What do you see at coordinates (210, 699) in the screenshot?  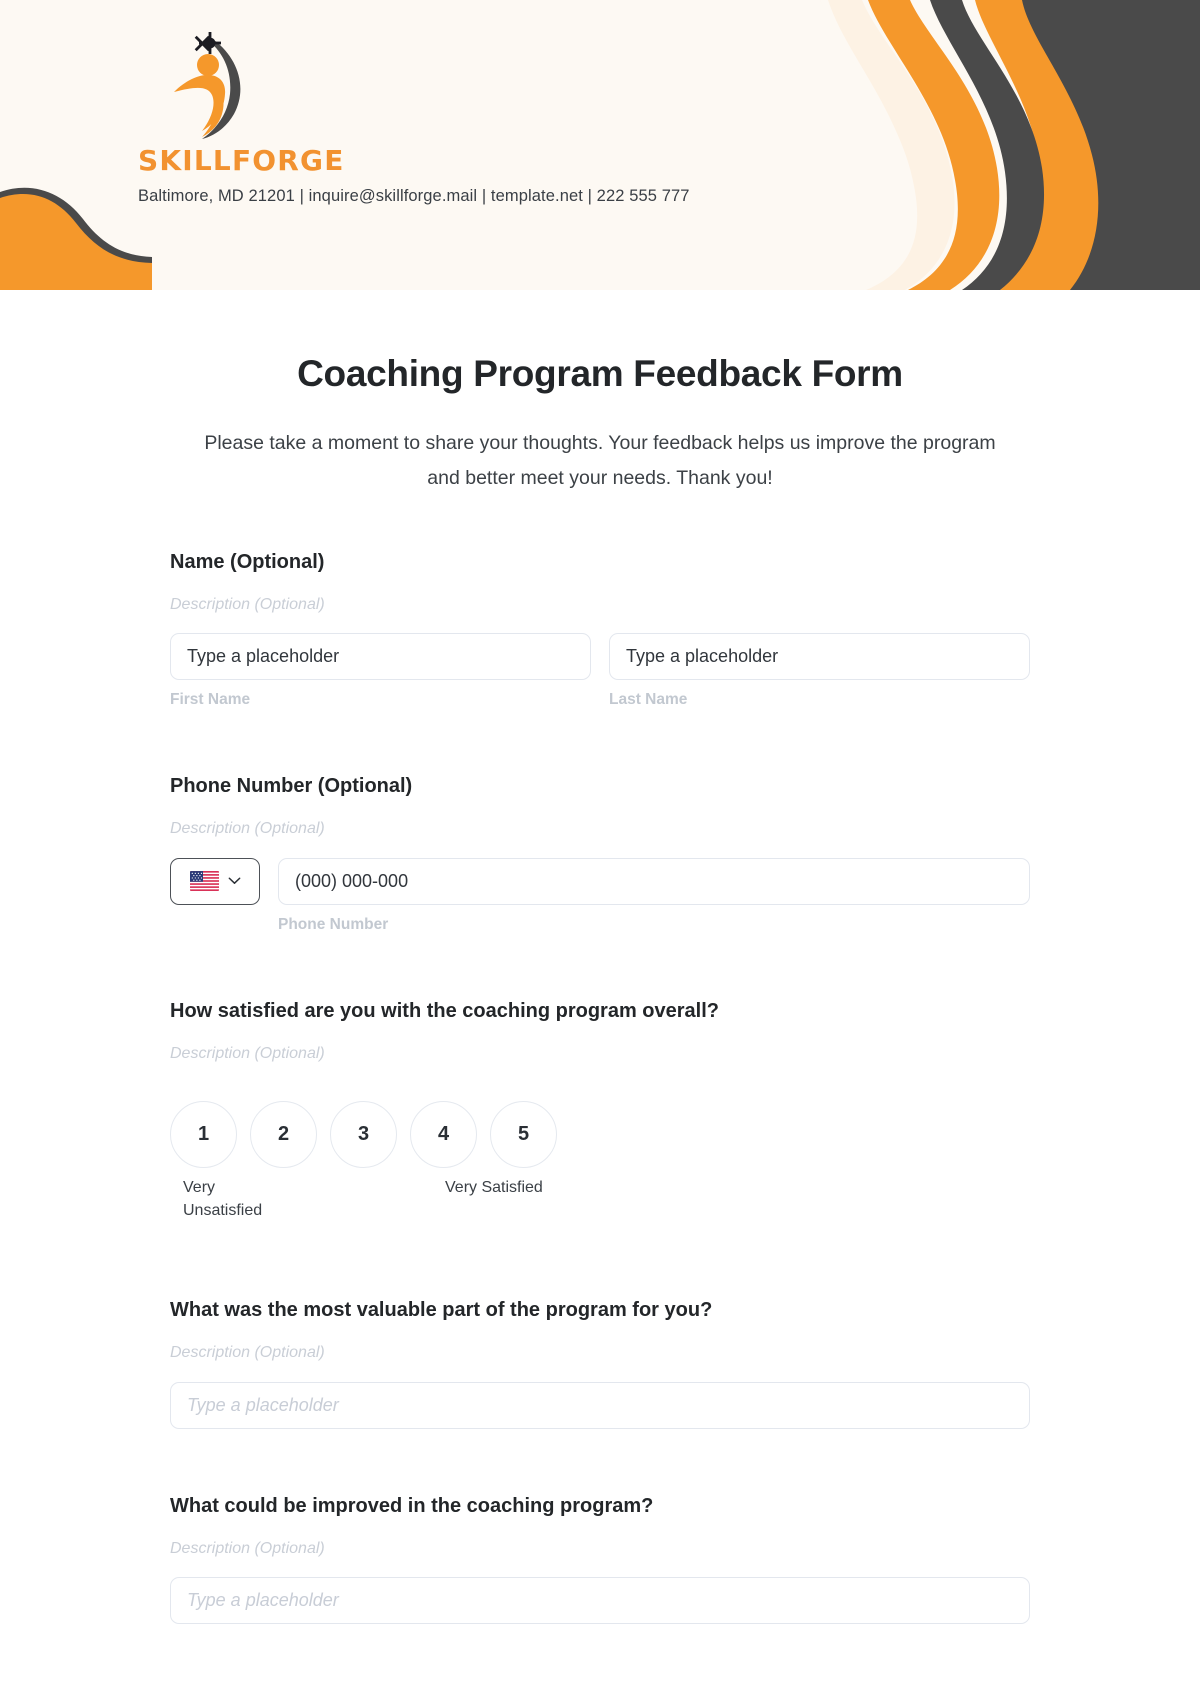 I see `first-name-helper: First Name` at bounding box center [210, 699].